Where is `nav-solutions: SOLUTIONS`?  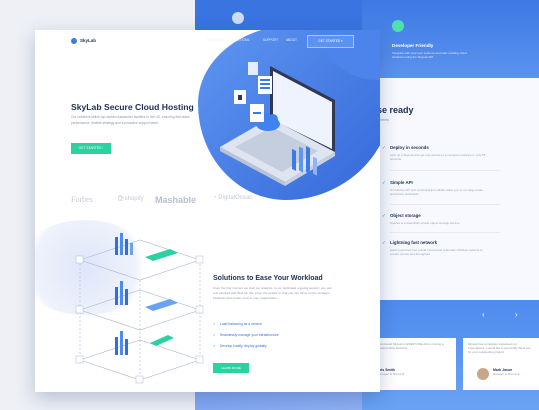
nav-solutions: SOLUTIONS is located at coordinates (240, 40).